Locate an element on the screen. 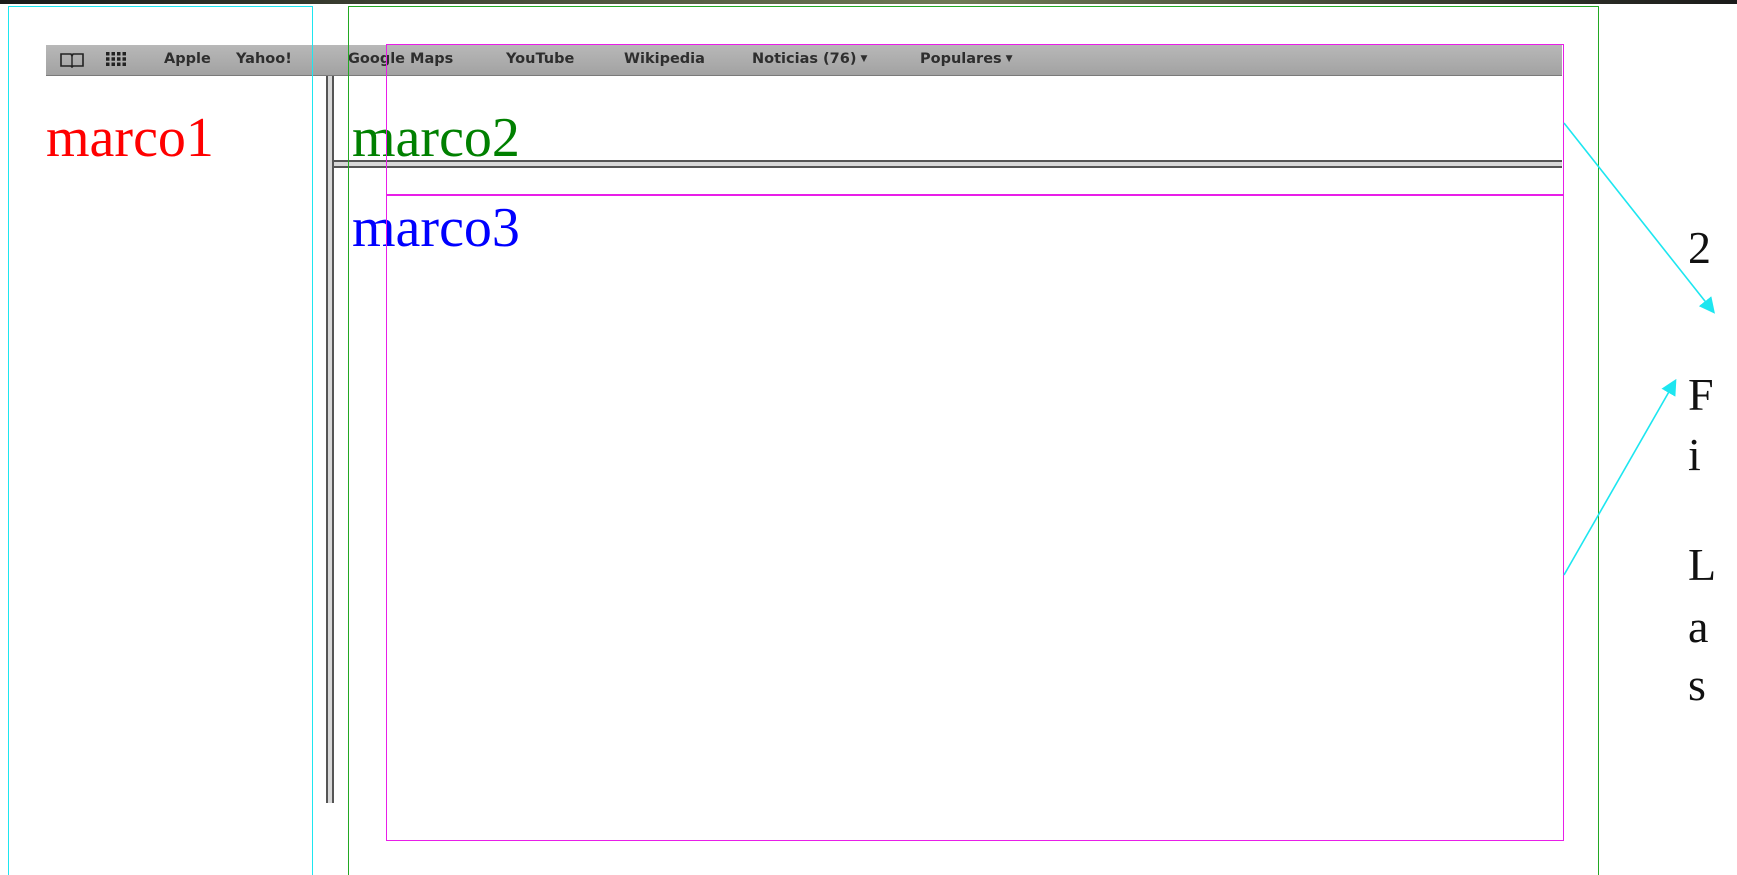  window-edge is located at coordinates (868, 2).